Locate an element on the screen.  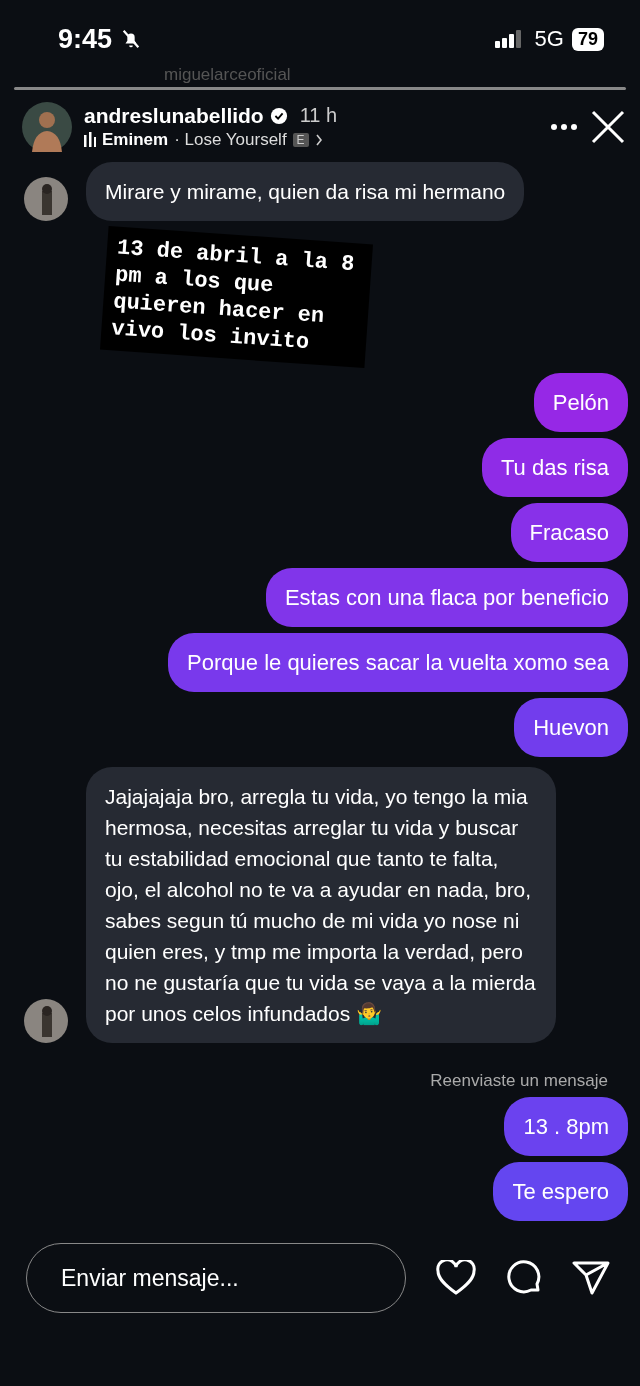
battery-indicator: 79 is located at coordinates (587, 39).